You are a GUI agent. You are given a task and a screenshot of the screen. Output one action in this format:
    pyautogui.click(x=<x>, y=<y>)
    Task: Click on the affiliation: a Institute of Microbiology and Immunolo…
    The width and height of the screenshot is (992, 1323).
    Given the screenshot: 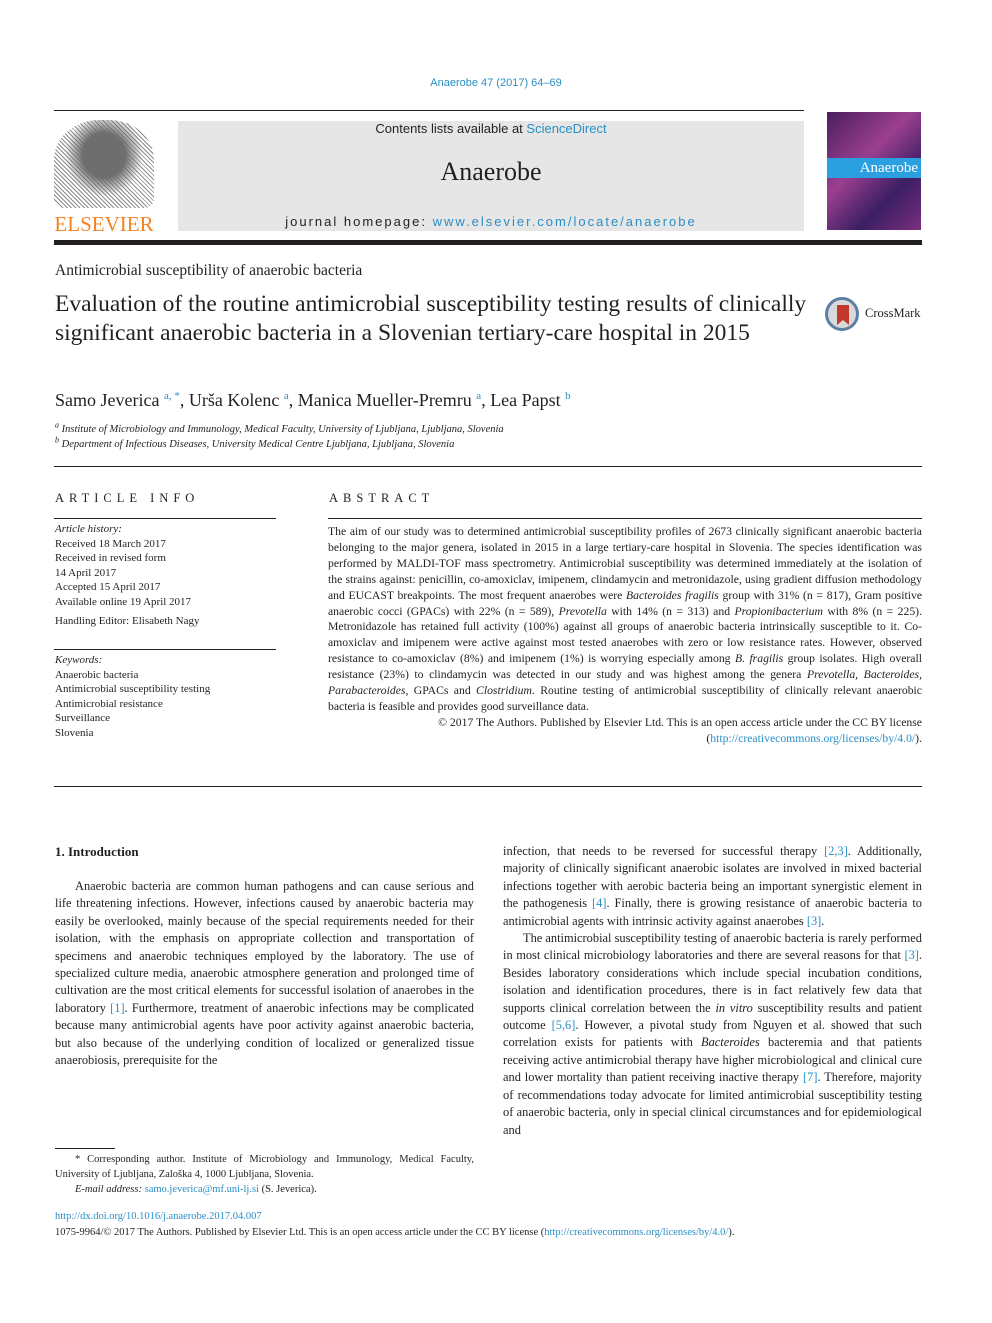 What is the action you would take?
    pyautogui.click(x=279, y=427)
    